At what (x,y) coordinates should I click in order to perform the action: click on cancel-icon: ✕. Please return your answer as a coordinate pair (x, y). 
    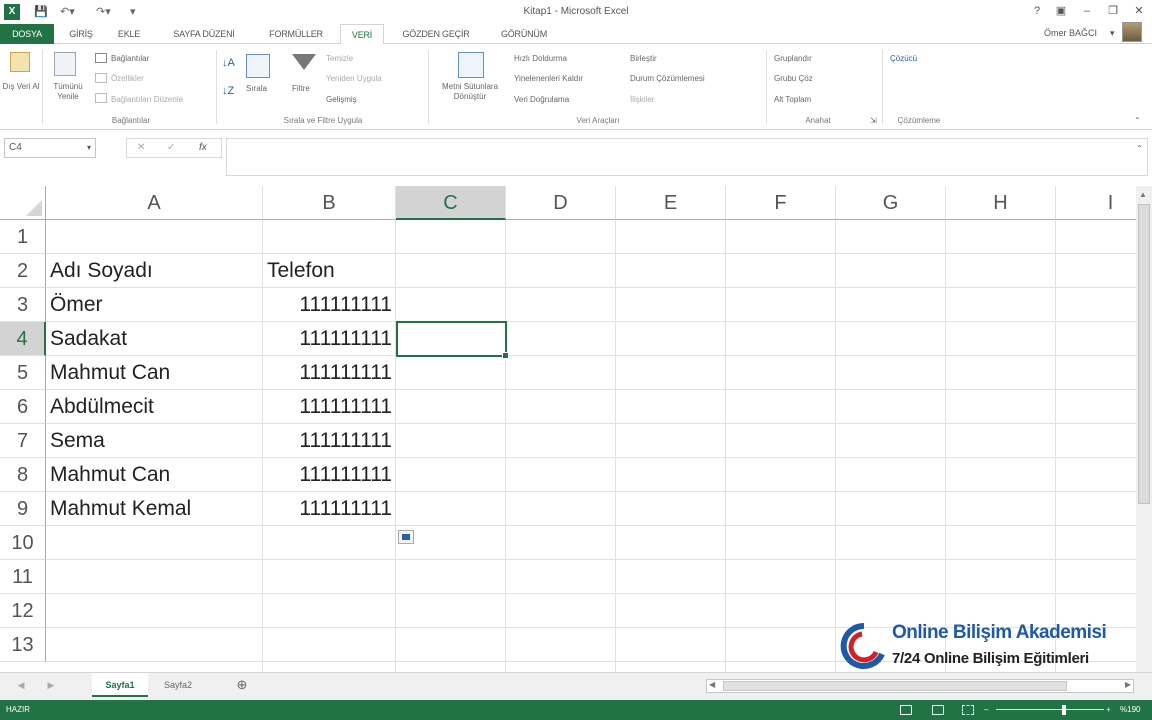
    Looking at the image, I should click on (141, 148).